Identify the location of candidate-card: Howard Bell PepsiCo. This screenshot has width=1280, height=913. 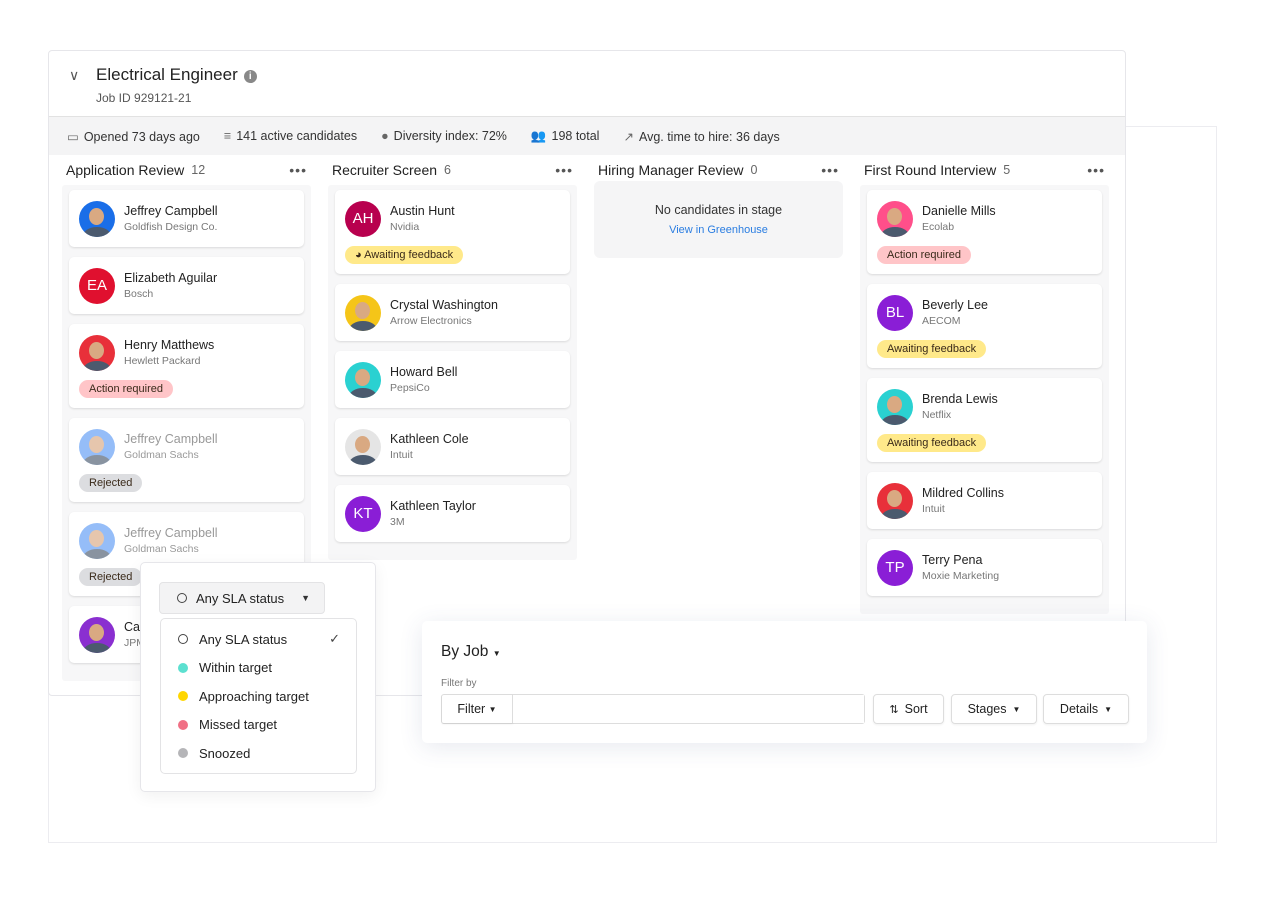
(452, 379).